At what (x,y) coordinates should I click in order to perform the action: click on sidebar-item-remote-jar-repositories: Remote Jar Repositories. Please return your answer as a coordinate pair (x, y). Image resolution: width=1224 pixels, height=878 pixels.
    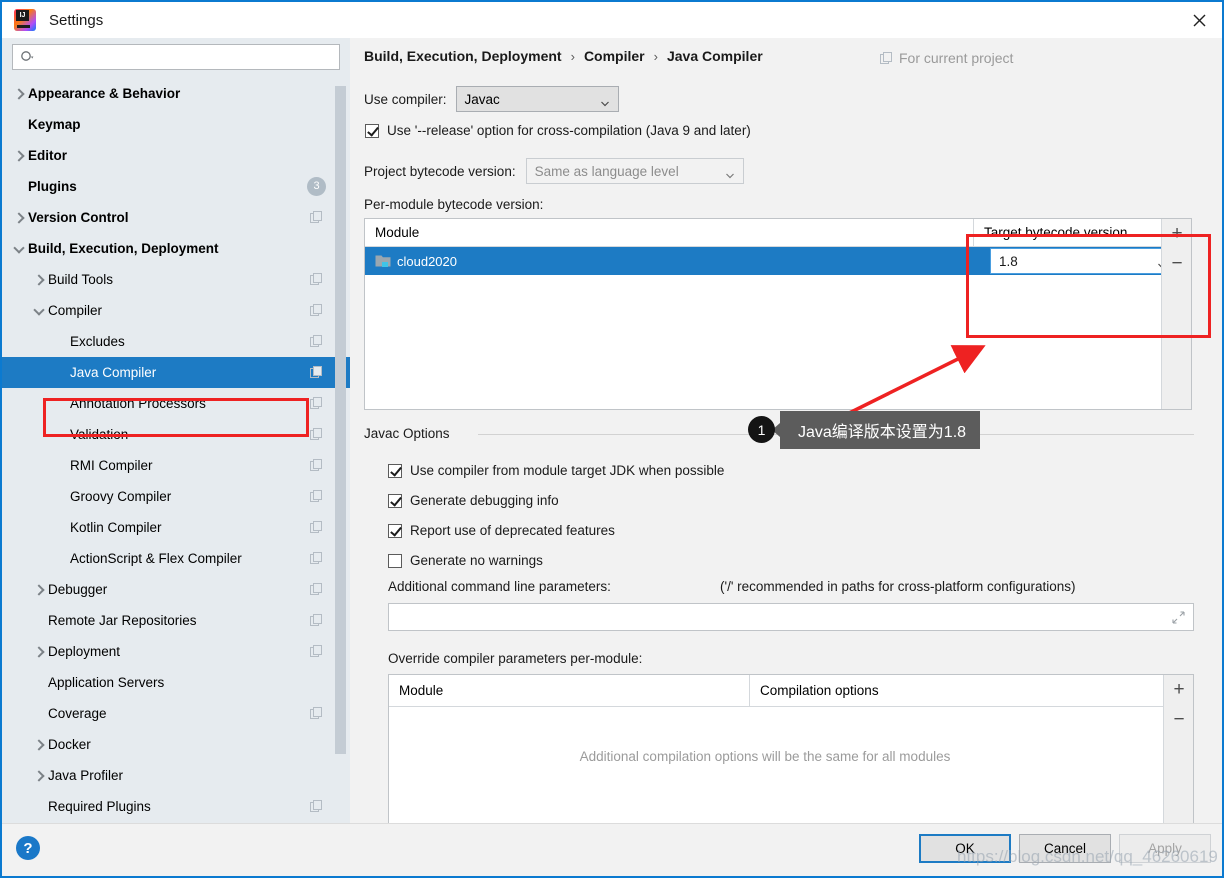
    Looking at the image, I should click on (176, 620).